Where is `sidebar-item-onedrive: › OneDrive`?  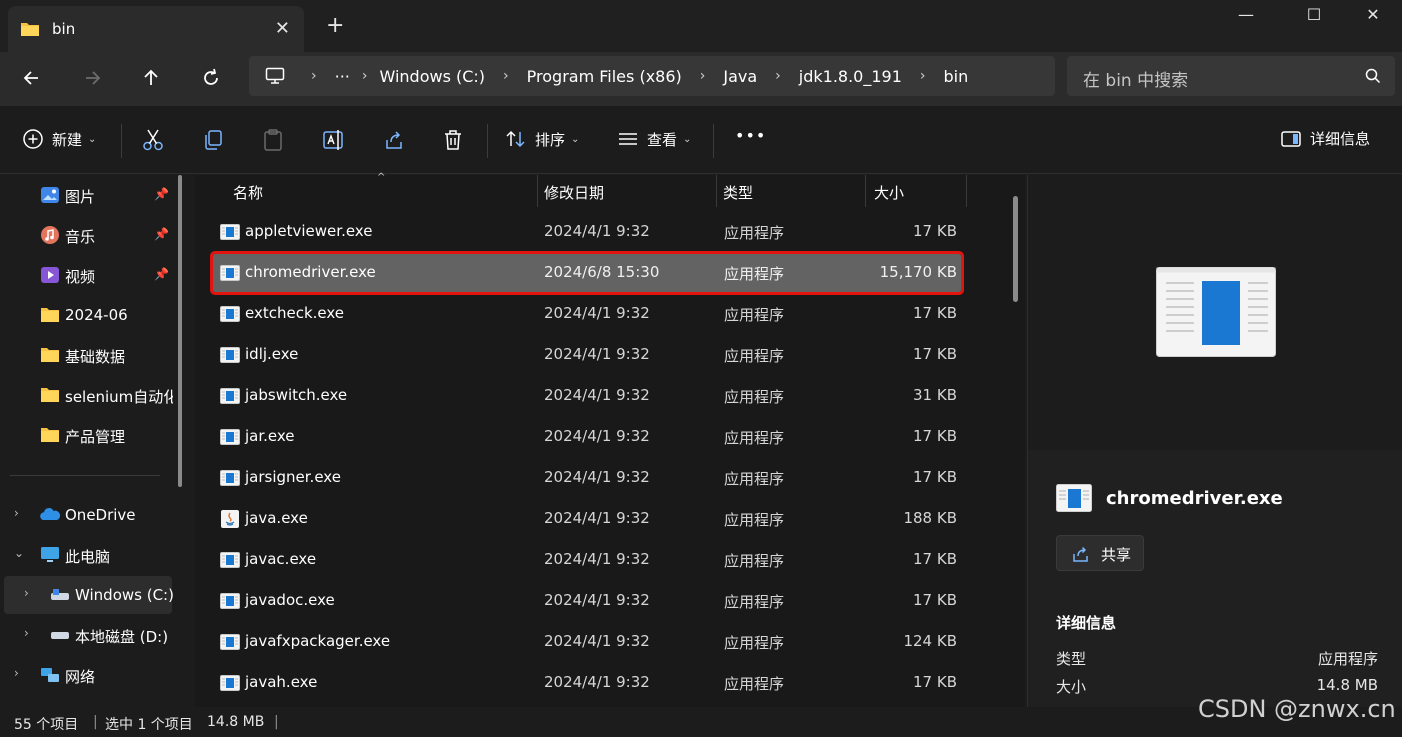
sidebar-item-onedrive: › OneDrive is located at coordinates (95, 515).